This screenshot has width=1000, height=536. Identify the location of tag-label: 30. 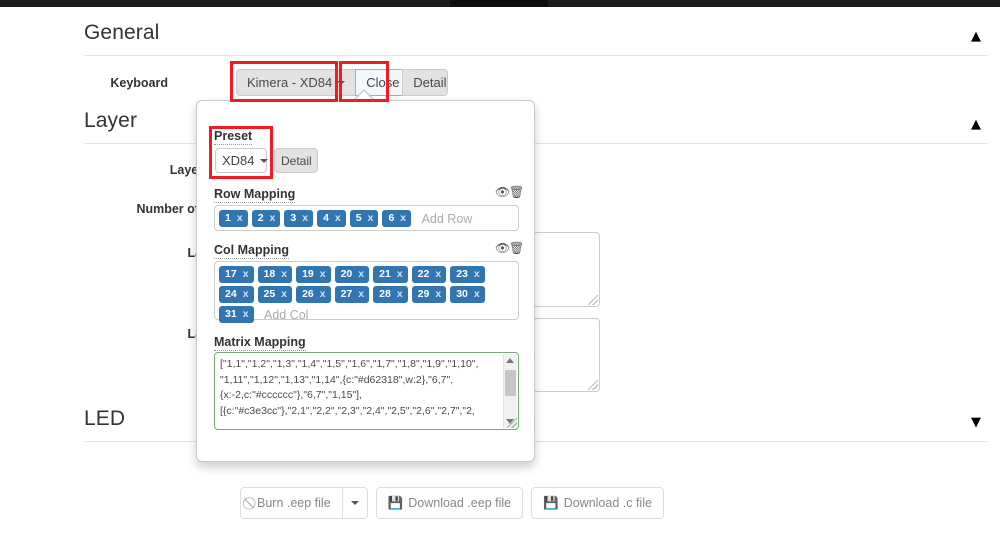
(462, 294).